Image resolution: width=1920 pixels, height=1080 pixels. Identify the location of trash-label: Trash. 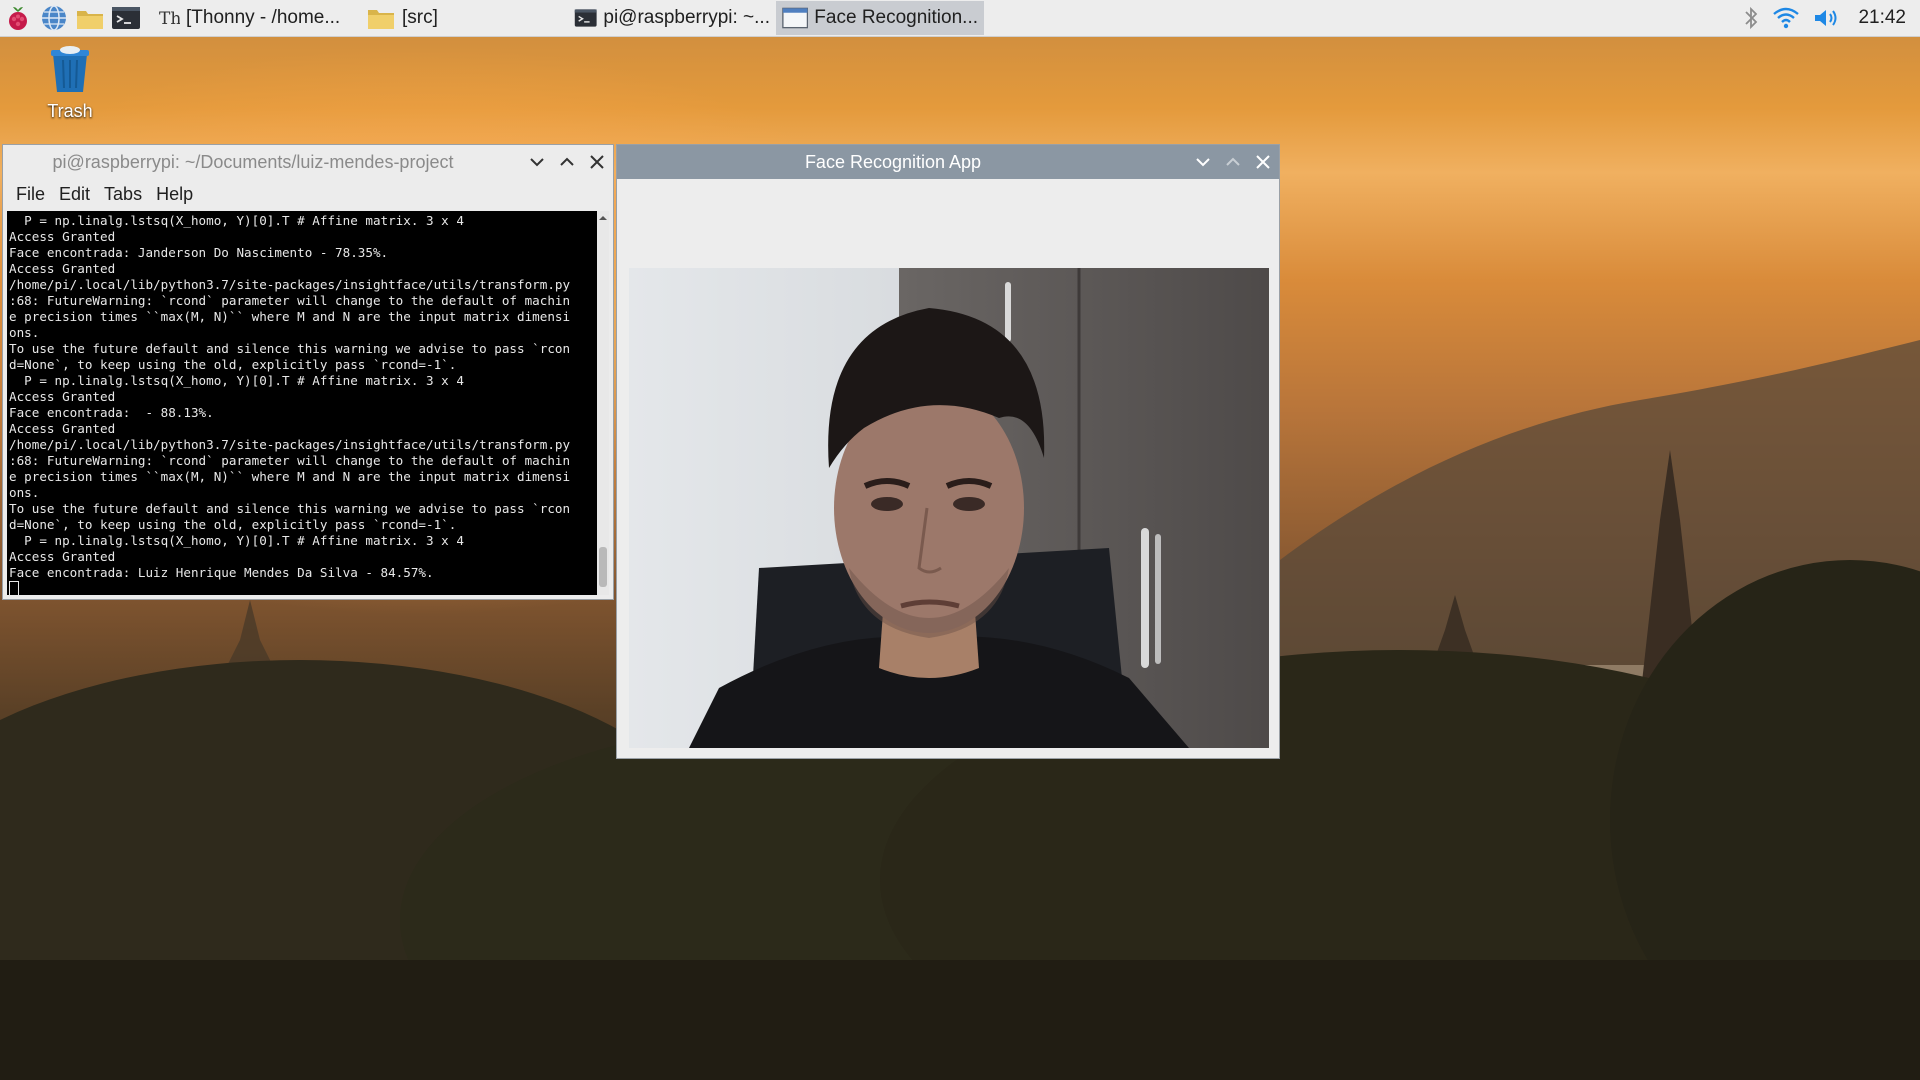
(70, 111).